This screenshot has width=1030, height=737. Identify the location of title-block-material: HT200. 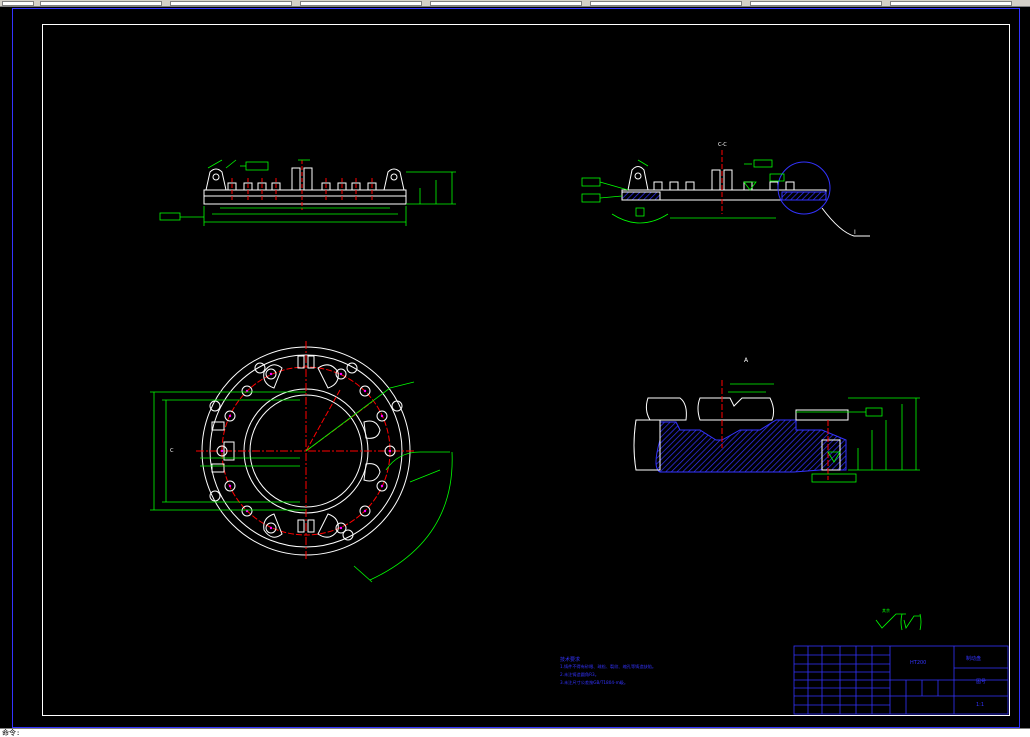
(918, 663).